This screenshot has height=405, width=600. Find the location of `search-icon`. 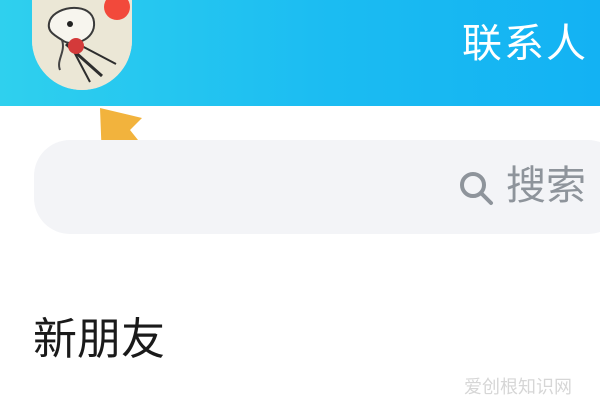

search-icon is located at coordinates (476, 188).